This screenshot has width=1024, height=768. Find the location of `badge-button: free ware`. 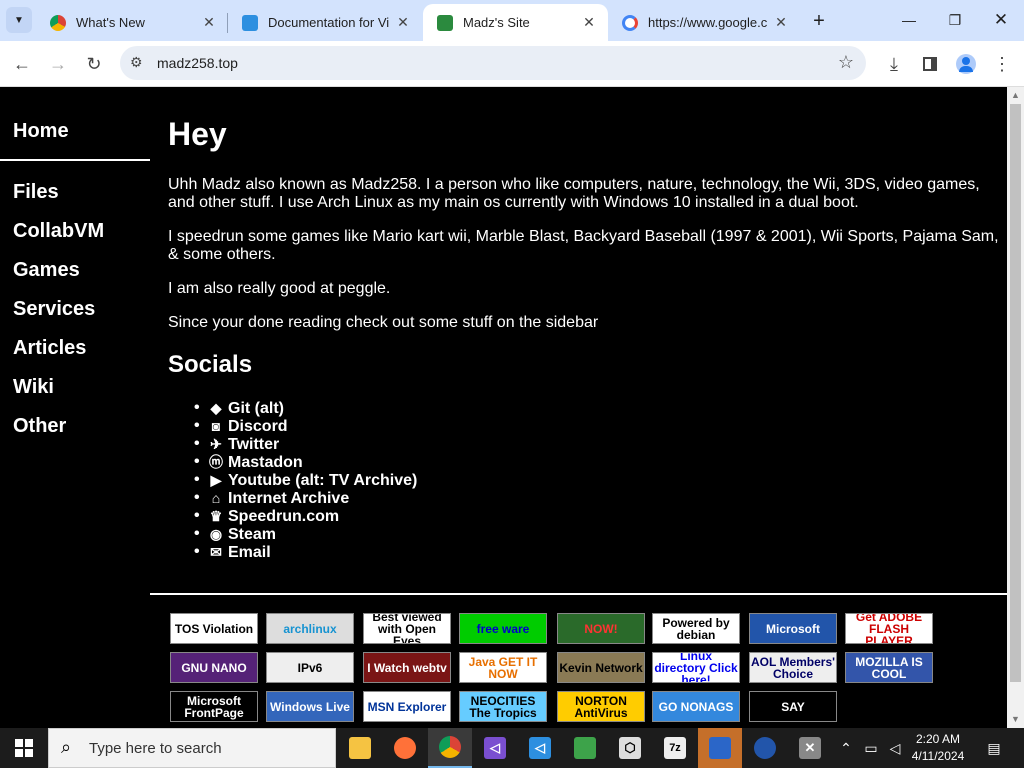

badge-button: free ware is located at coordinates (503, 628).